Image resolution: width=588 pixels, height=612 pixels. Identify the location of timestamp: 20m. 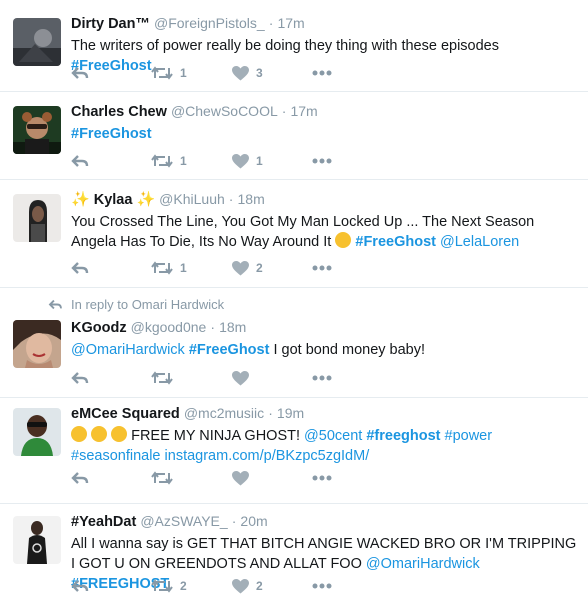
(253, 521).